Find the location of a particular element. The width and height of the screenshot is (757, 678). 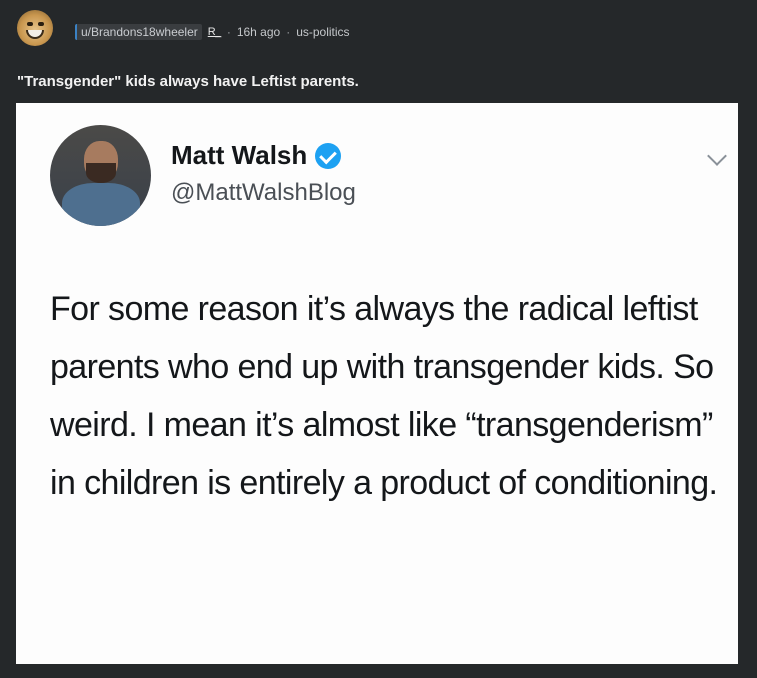

user-avatar is located at coordinates (35, 28).